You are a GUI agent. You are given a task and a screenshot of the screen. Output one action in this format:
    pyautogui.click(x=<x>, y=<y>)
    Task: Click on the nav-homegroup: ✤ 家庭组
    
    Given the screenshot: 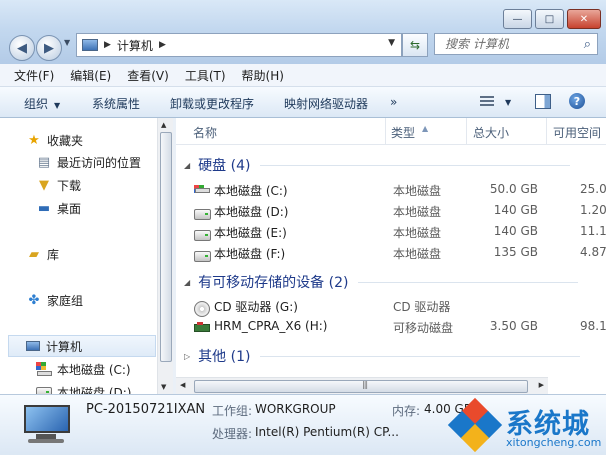 What is the action you would take?
    pyautogui.click(x=54, y=300)
    